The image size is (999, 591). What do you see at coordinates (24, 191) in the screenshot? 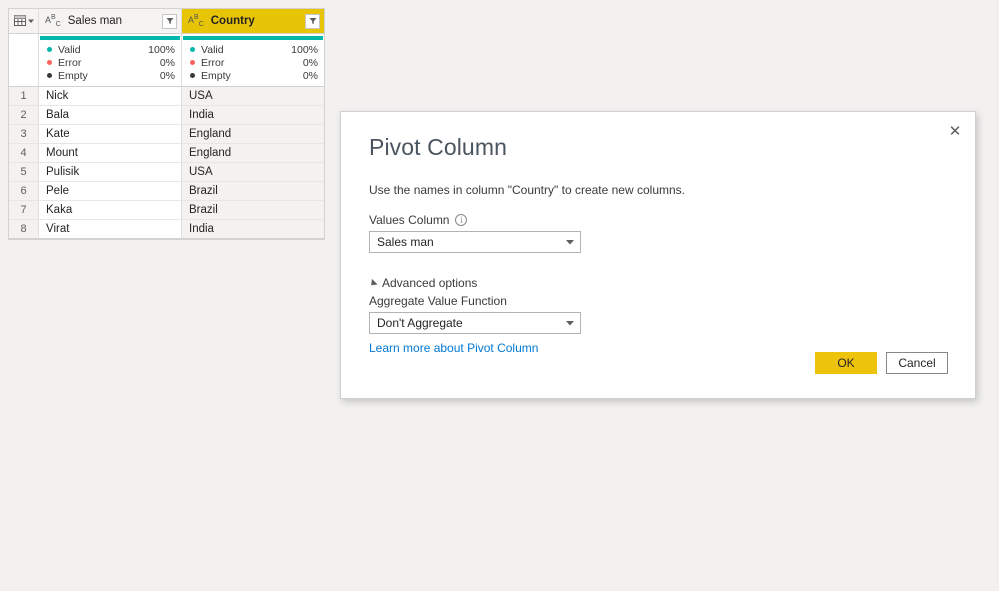
I see `row-number: 6` at bounding box center [24, 191].